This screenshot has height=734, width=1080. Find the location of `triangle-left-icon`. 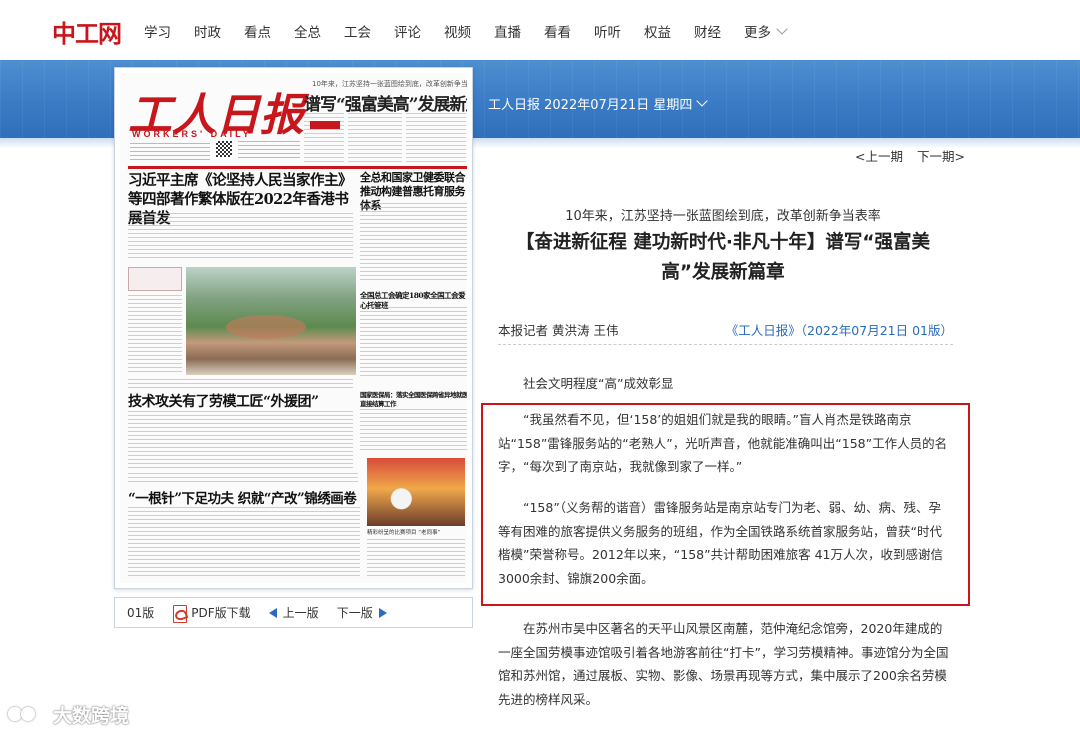

triangle-left-icon is located at coordinates (272, 612).